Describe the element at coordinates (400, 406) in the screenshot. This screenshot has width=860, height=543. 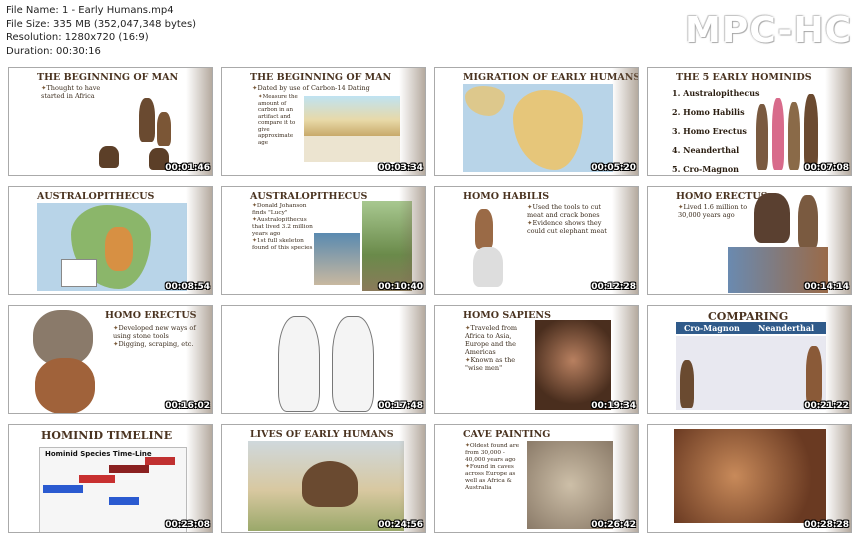
I see `timestamp: 00:17:48` at that location.